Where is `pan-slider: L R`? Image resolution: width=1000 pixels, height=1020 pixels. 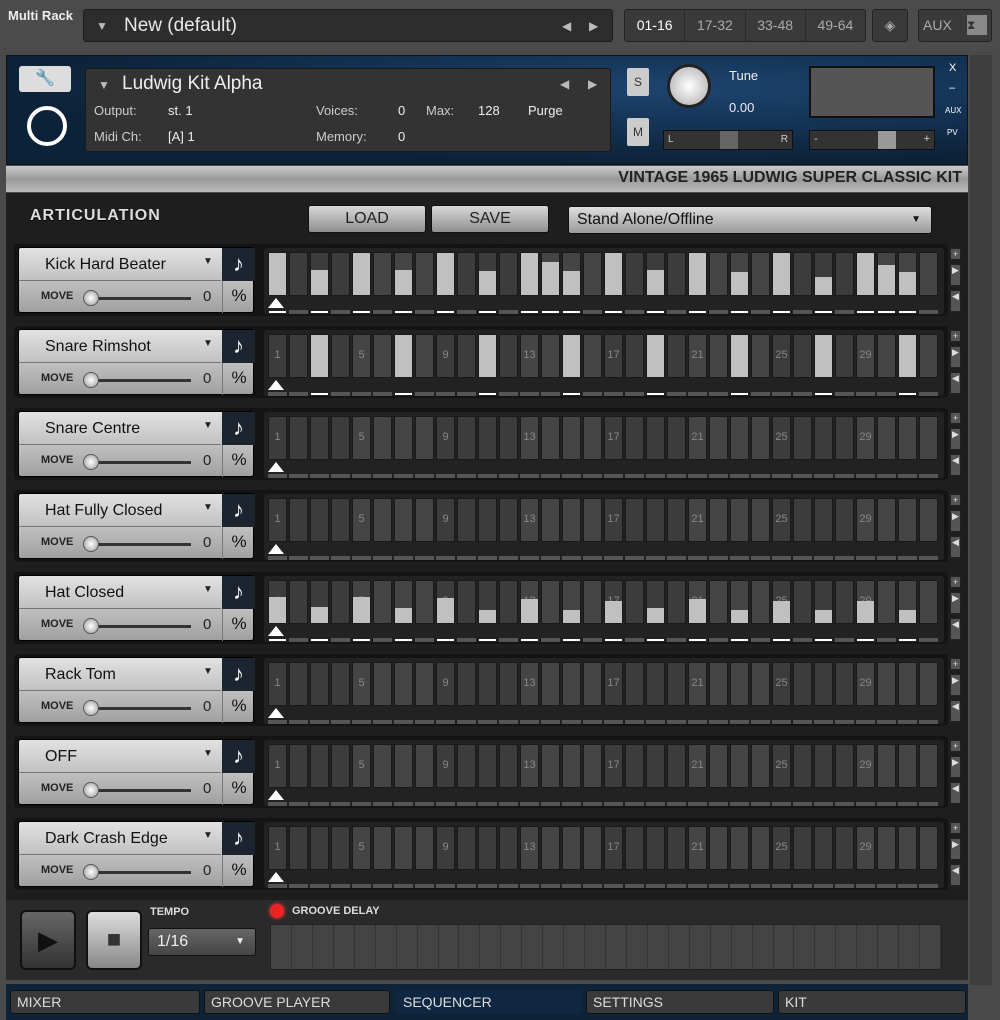 pan-slider: L R is located at coordinates (728, 140).